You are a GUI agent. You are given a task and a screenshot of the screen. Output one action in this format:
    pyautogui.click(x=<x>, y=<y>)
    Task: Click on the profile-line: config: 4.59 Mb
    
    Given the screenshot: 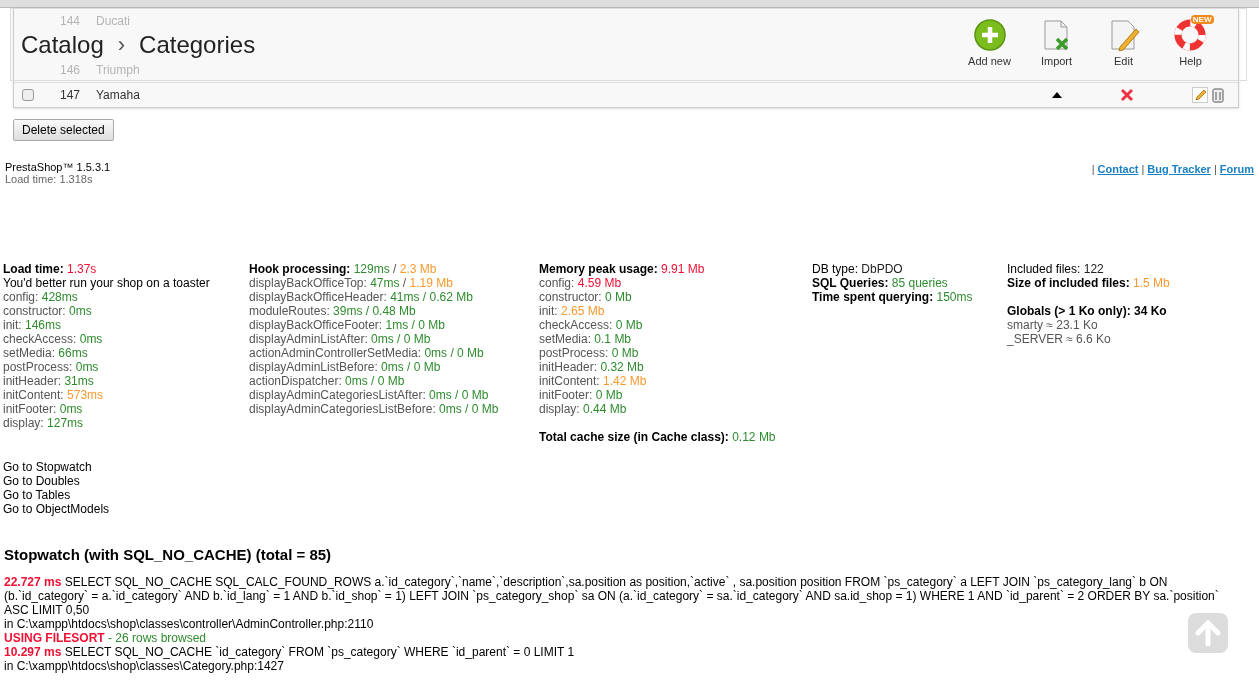 What is the action you would take?
    pyautogui.click(x=581, y=283)
    